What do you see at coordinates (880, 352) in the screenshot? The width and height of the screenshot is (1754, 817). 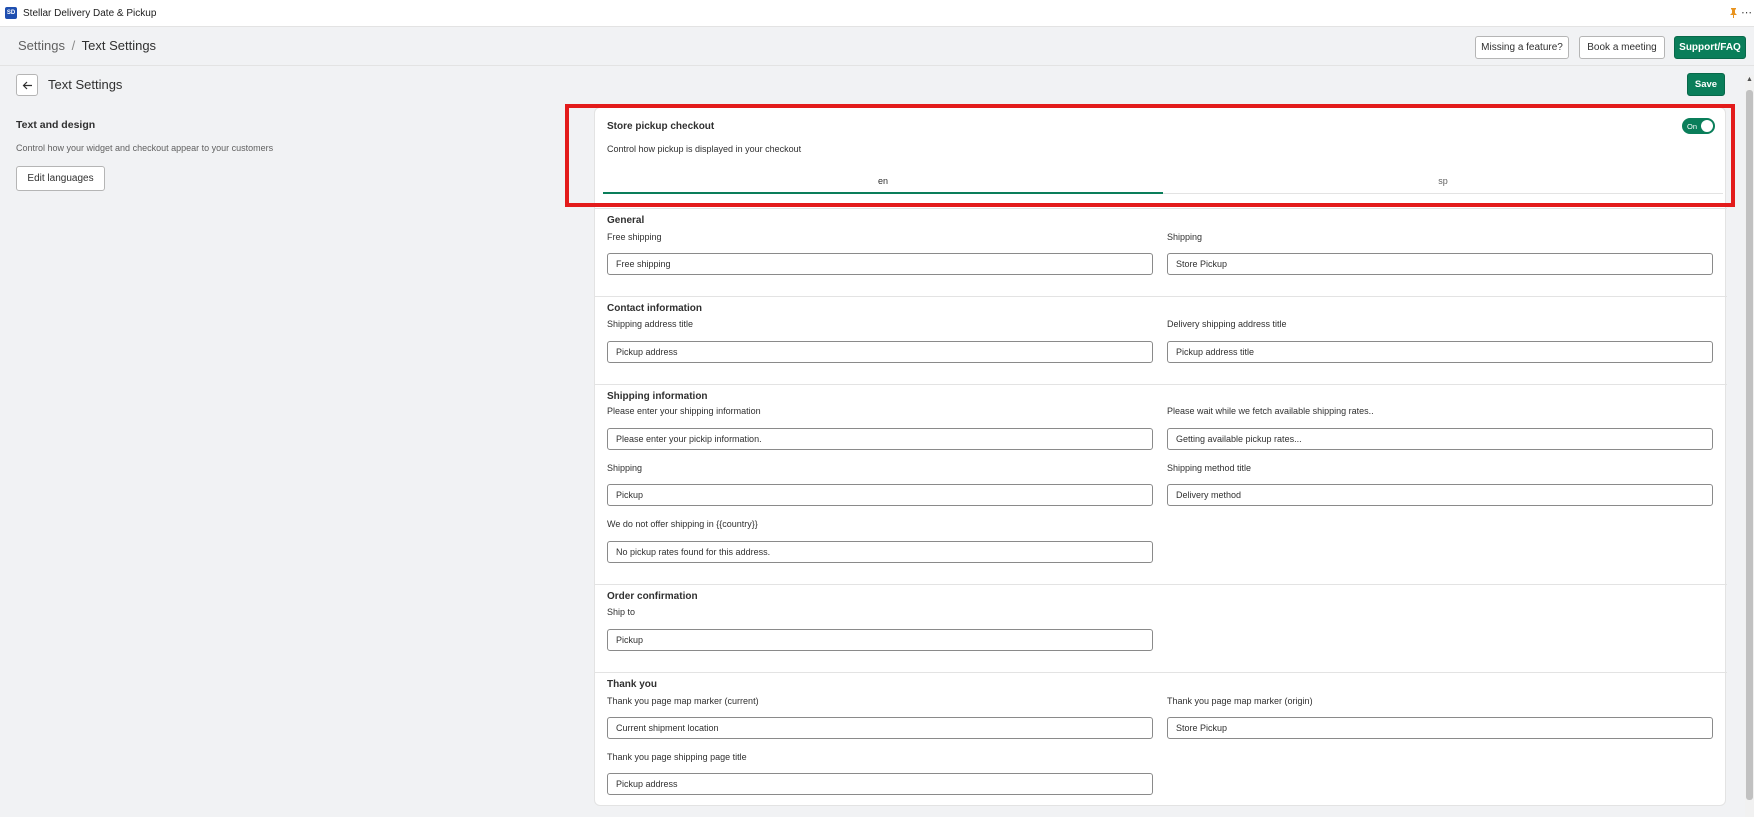 I see `shipping-address-title-input: Pickup address` at bounding box center [880, 352].